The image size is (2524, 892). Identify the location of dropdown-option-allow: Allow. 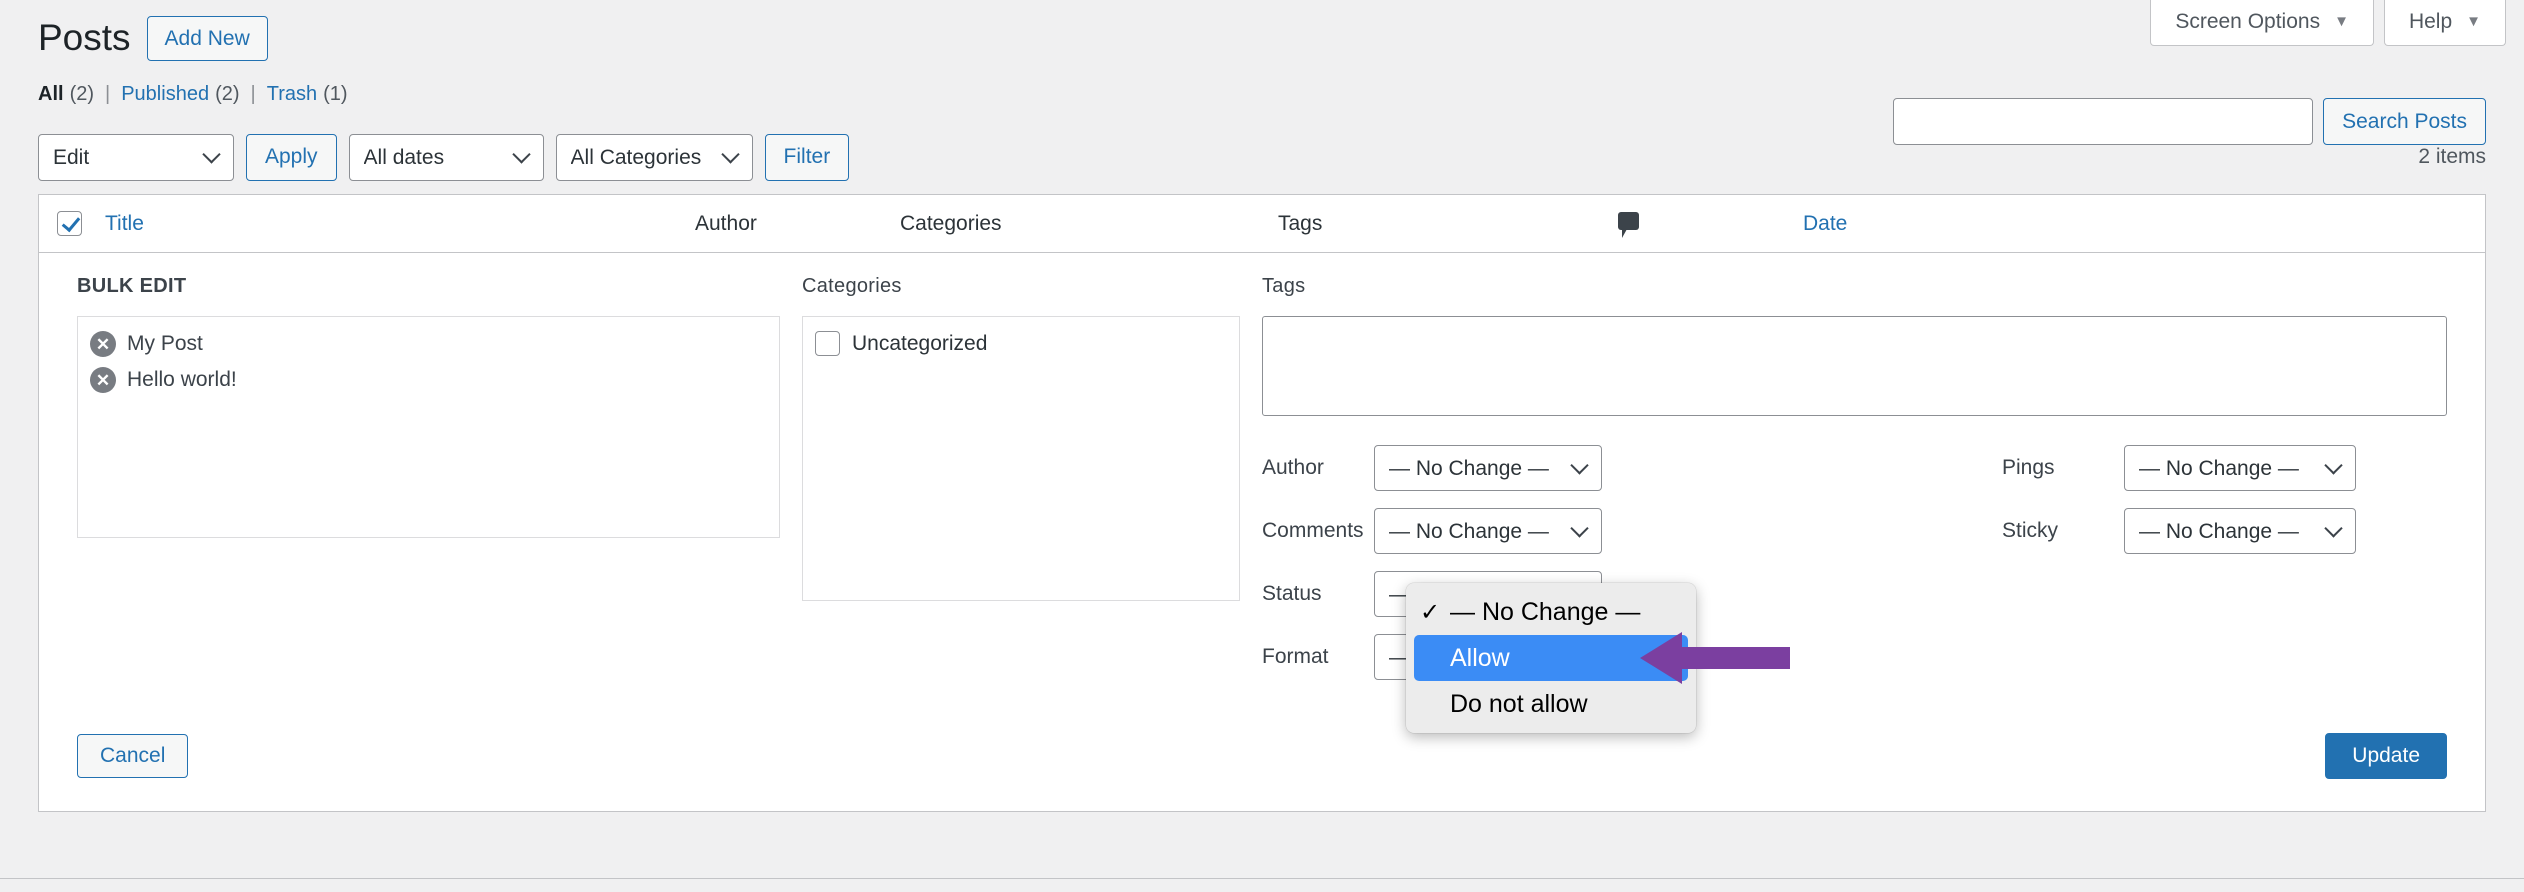
(1551, 658).